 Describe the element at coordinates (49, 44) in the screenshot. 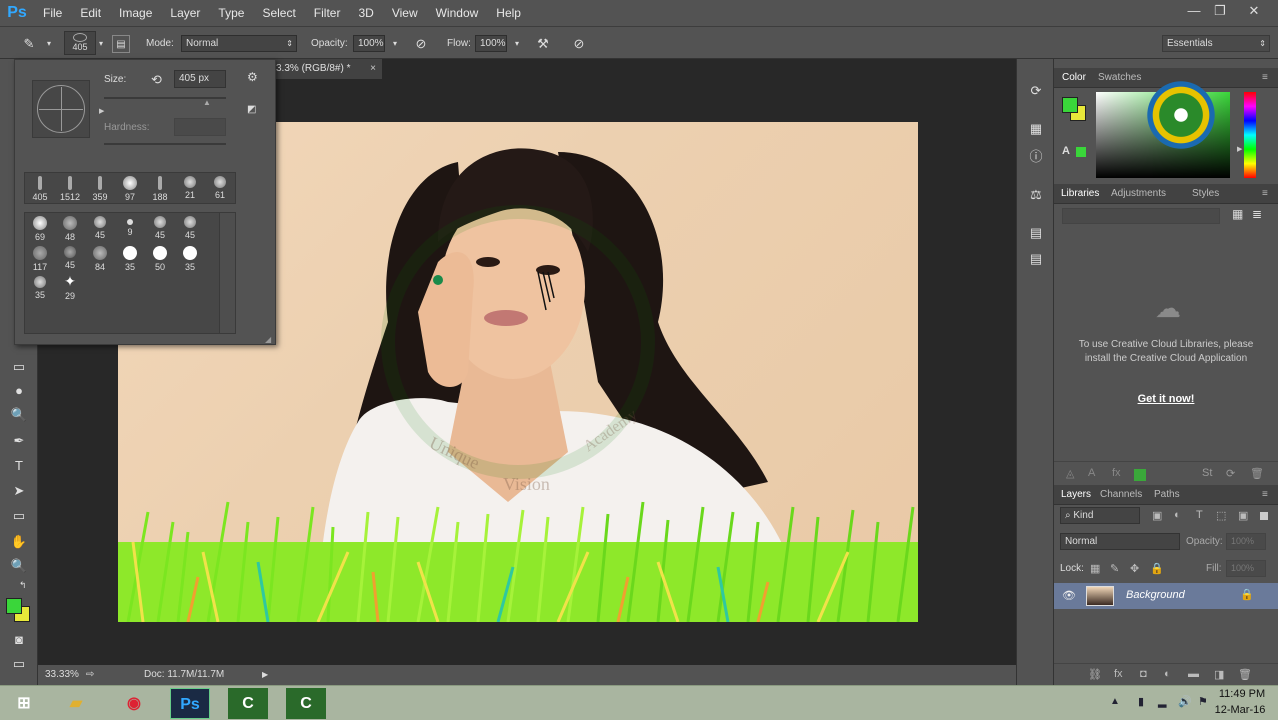

I see `preset-dropdown-arrow-icon: ▾` at that location.